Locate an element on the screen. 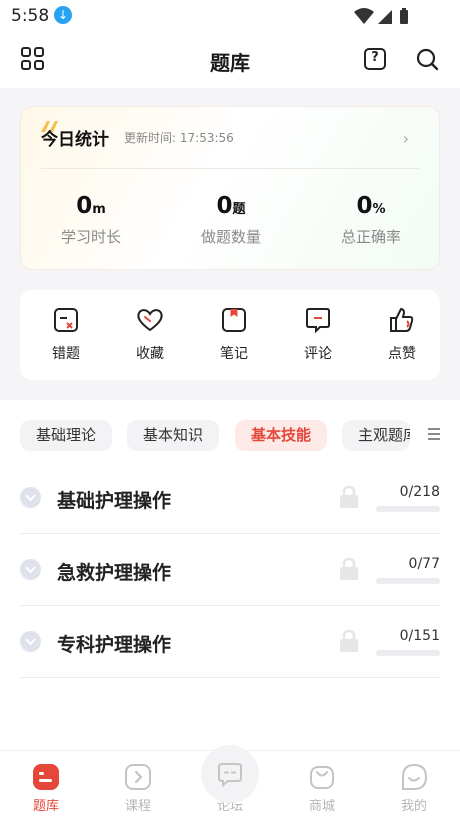 The width and height of the screenshot is (460, 818). subject-name: 专科护理操作 is located at coordinates (114, 645).